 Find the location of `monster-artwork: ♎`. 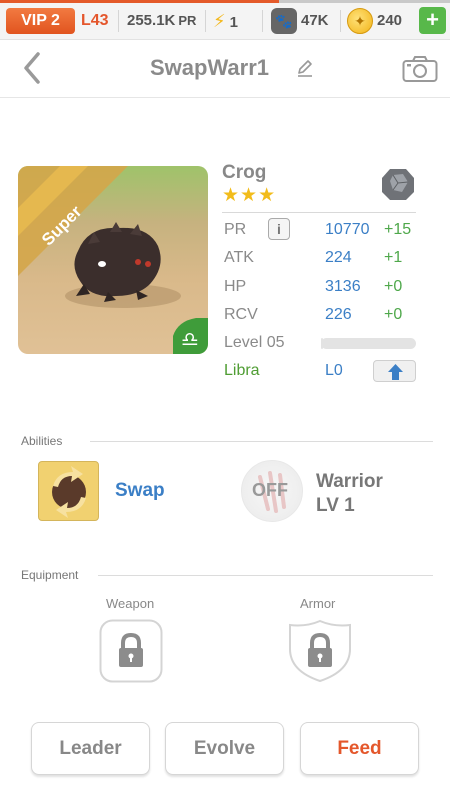

monster-artwork: ♎ is located at coordinates (113, 260).